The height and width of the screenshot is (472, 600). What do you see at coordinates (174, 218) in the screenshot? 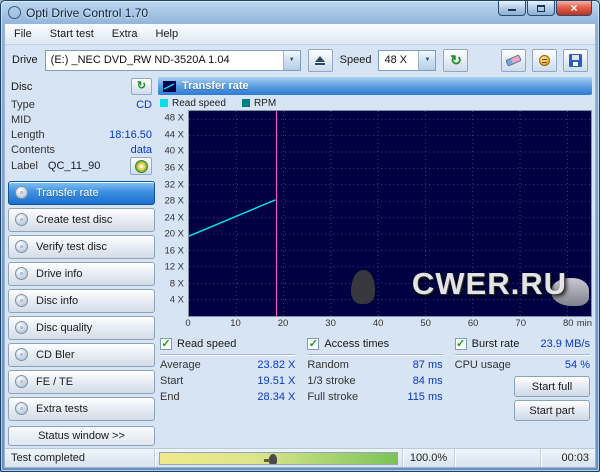
I see `y-tick-label: 24 X` at bounding box center [174, 218].